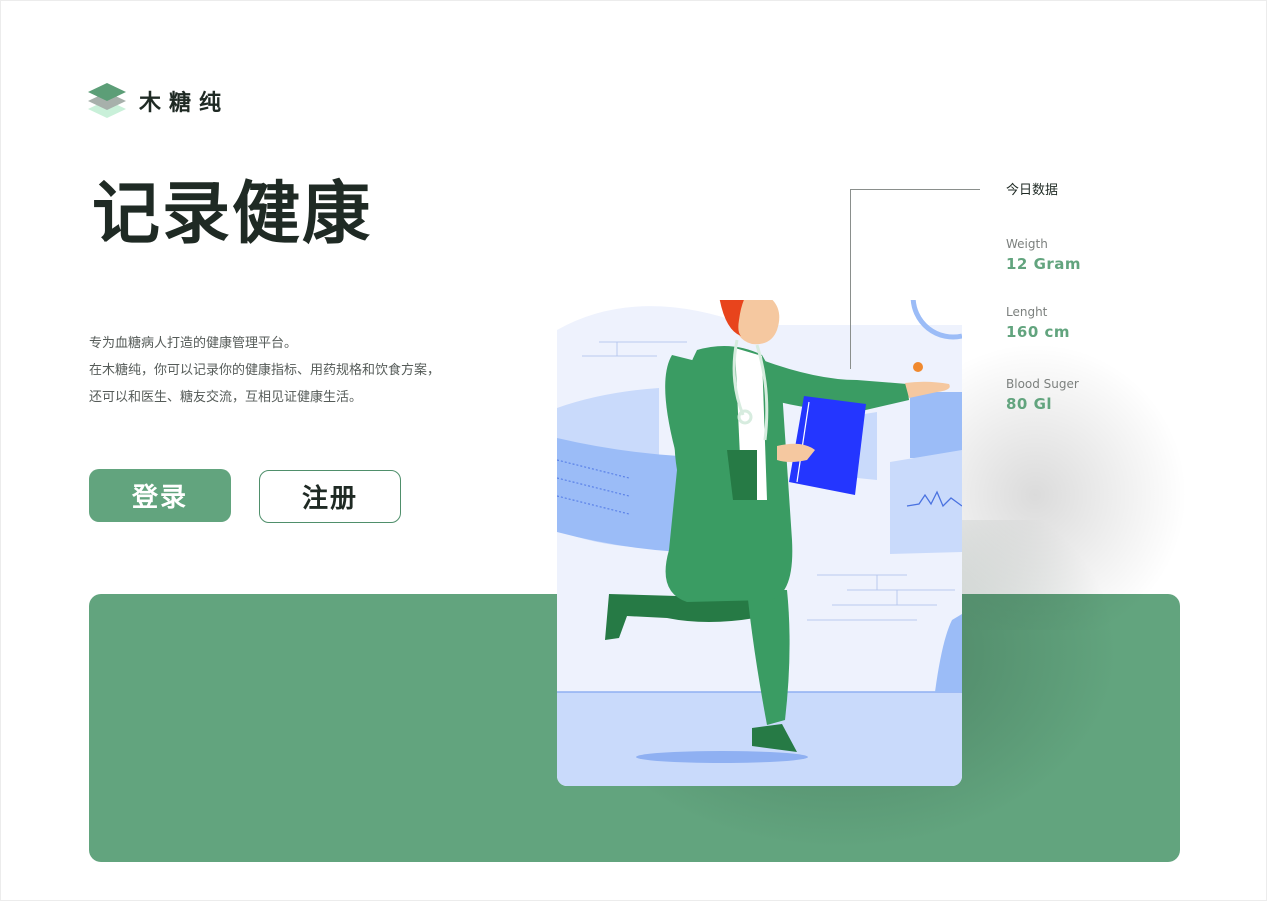 Image resolution: width=1267 pixels, height=901 pixels. What do you see at coordinates (107, 100) in the screenshot?
I see `stacked-layers-icon` at bounding box center [107, 100].